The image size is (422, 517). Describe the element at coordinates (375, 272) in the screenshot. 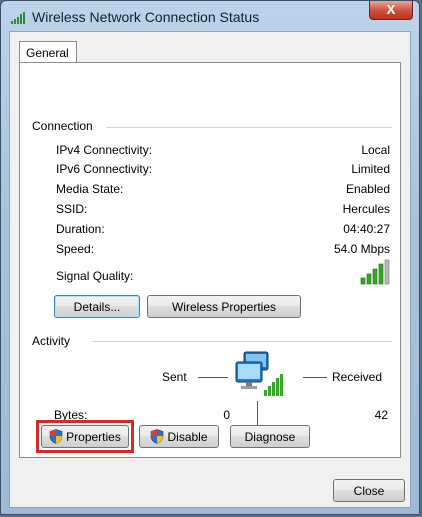

I see `signal-bars-icon` at that location.